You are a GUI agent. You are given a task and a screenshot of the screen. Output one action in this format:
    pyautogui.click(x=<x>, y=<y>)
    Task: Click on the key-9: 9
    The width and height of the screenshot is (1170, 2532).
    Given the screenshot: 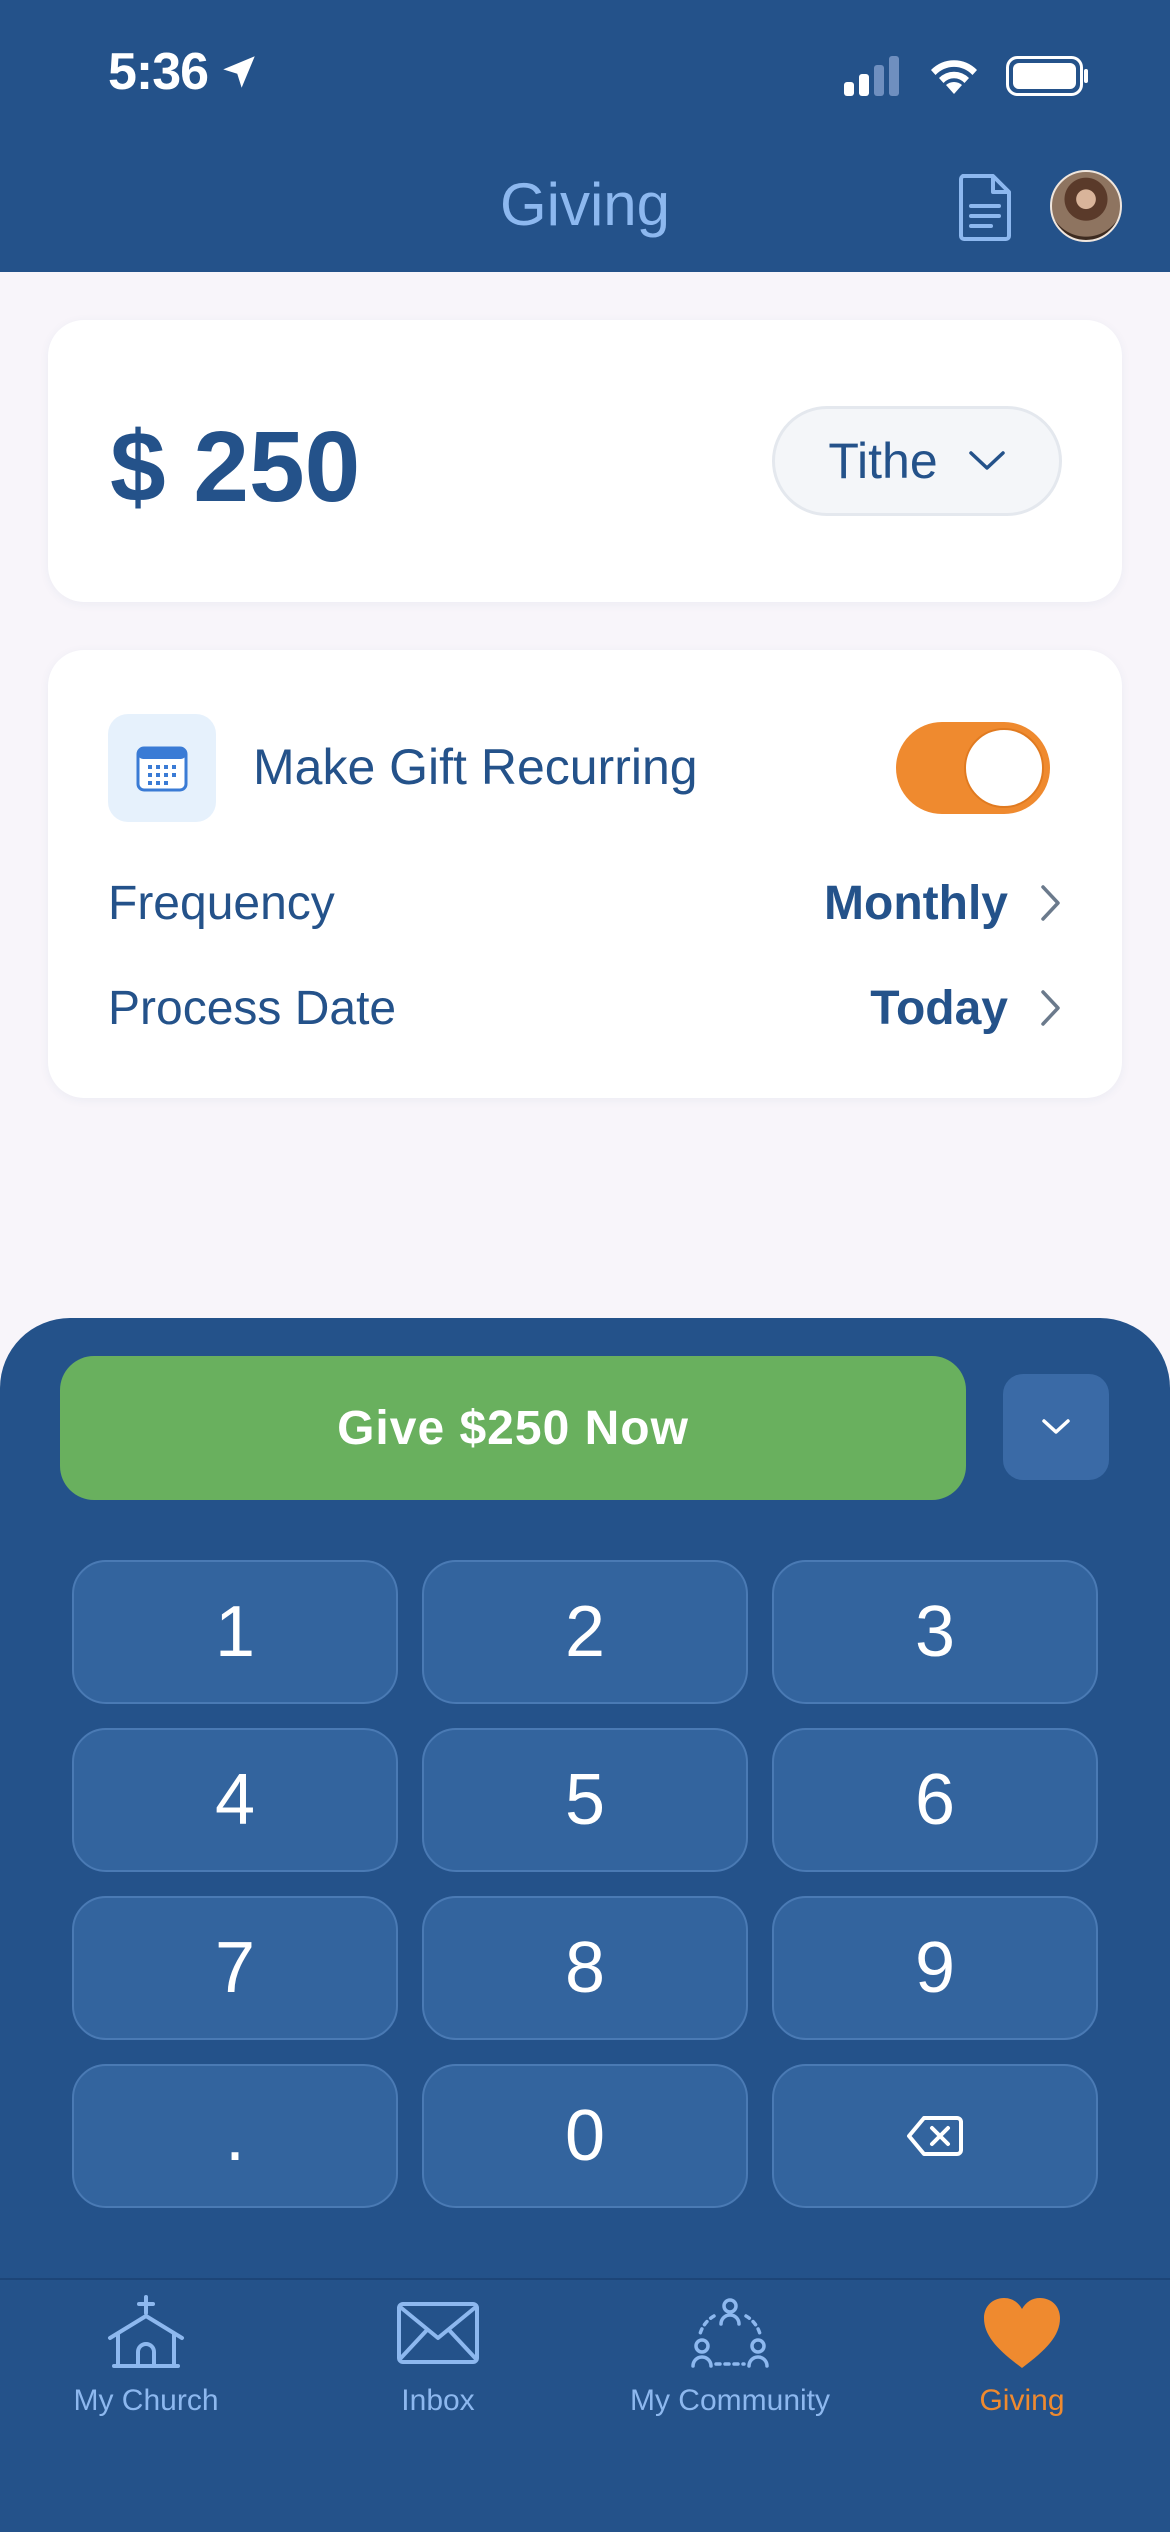 What is the action you would take?
    pyautogui.click(x=935, y=1968)
    